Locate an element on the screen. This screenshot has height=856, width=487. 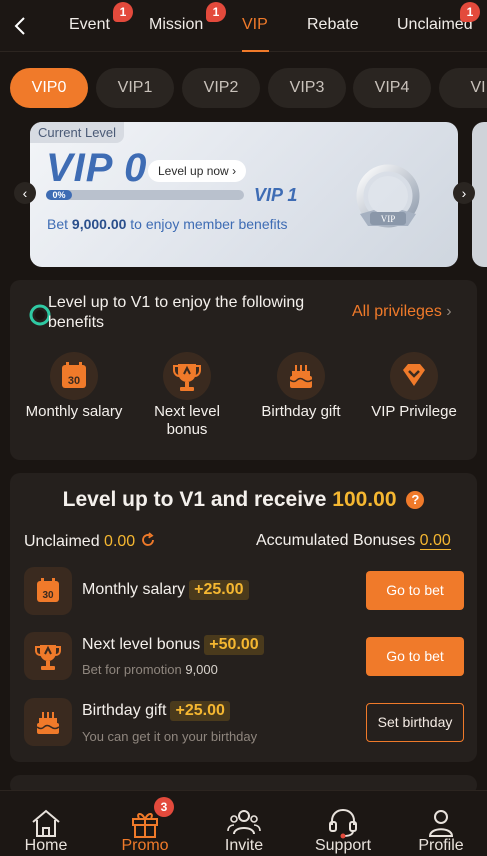
home-icon is located at coordinates (46, 823).